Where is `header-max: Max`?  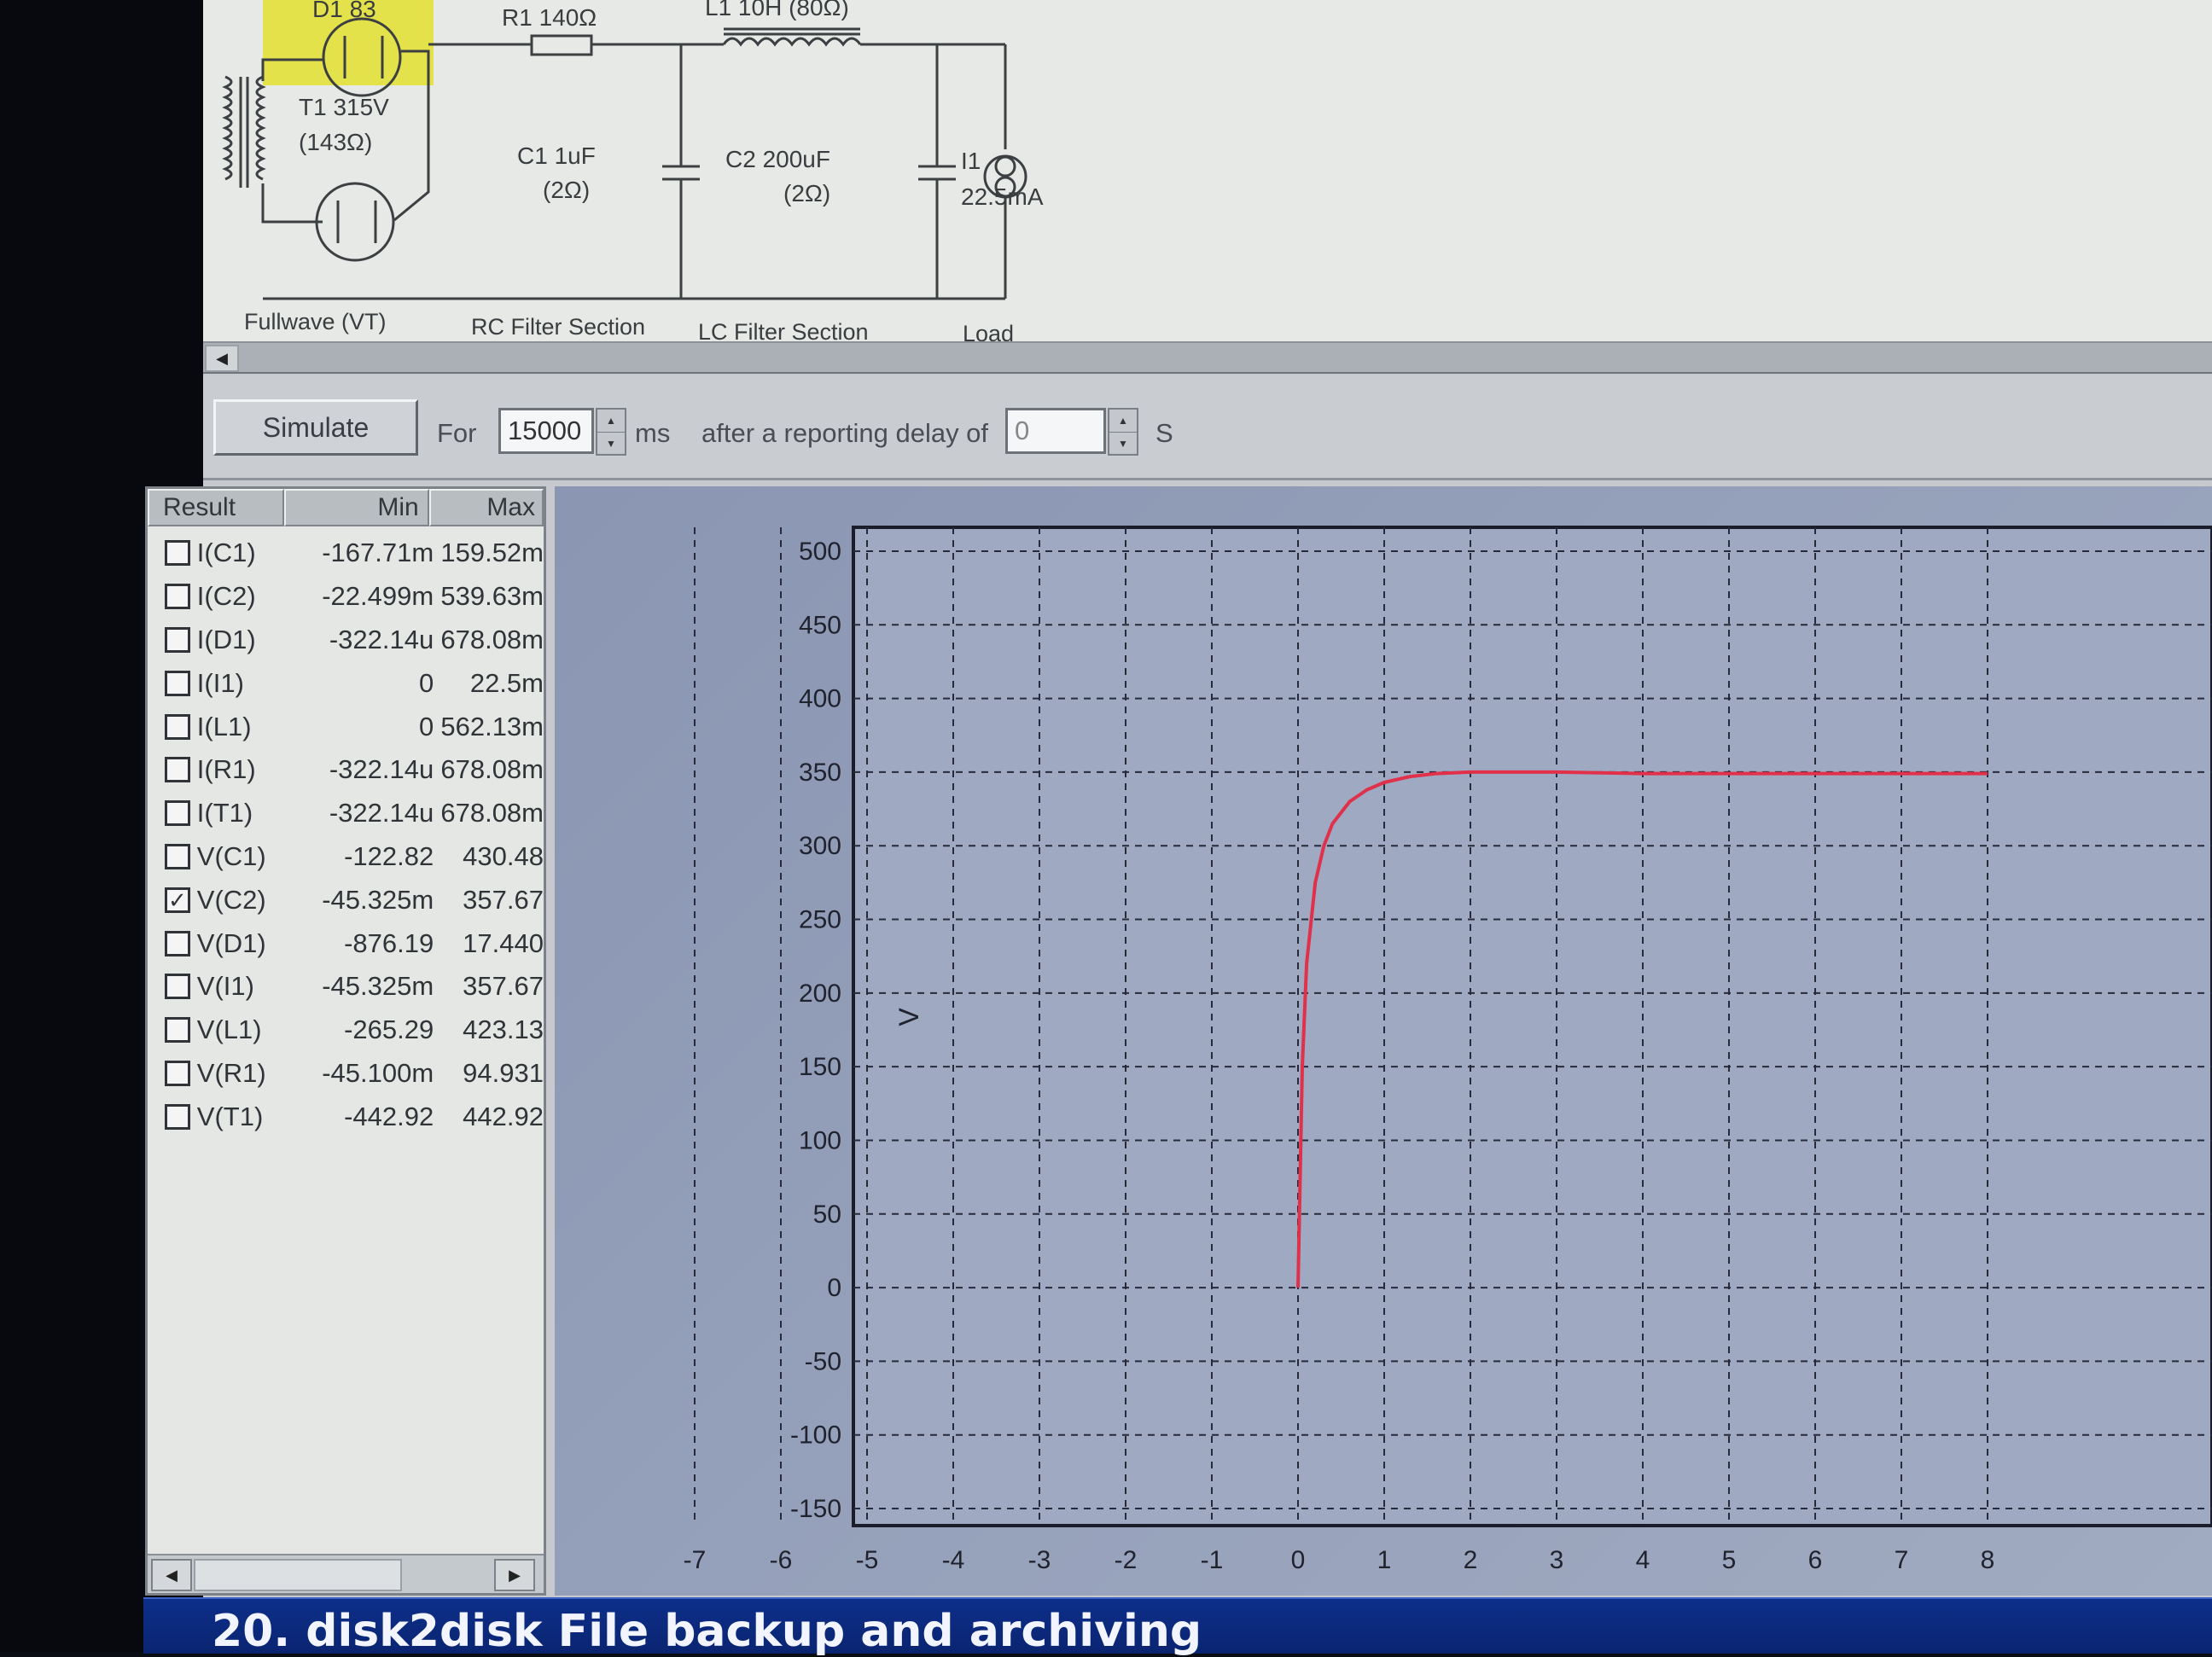
header-max: Max is located at coordinates (486, 507).